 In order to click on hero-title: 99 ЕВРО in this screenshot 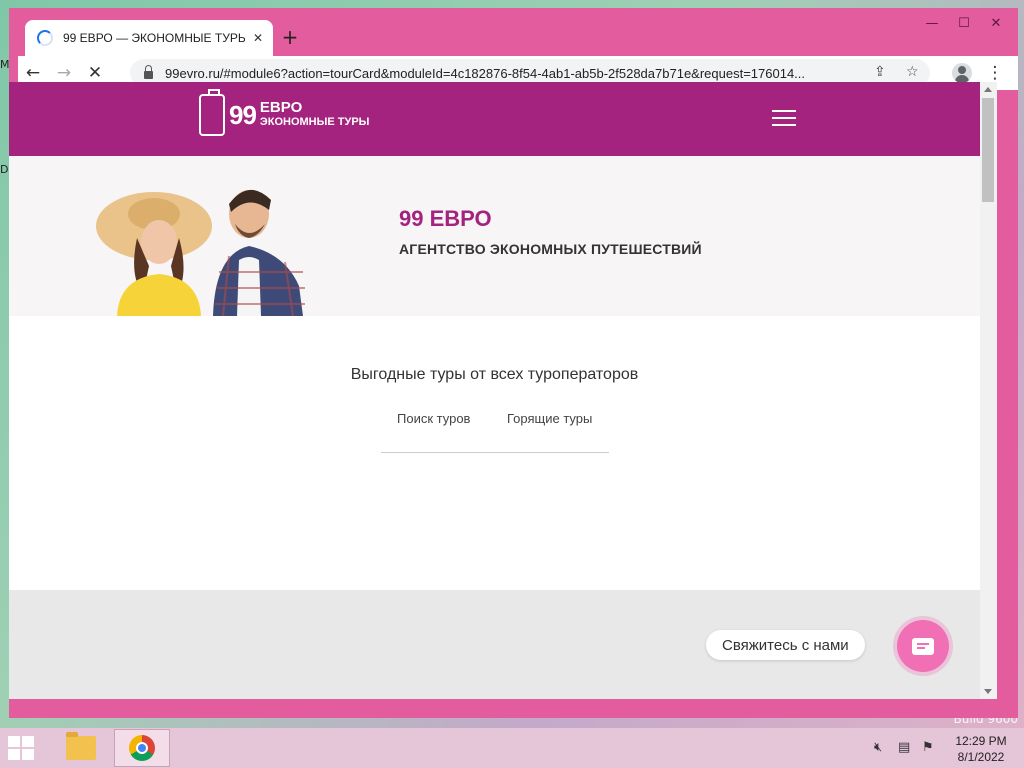, I will do `click(445, 218)`.